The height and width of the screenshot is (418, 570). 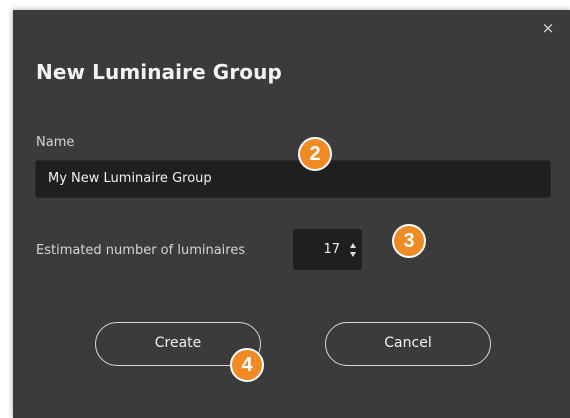 What do you see at coordinates (408, 344) in the screenshot?
I see `cancel-button: Cancel` at bounding box center [408, 344].